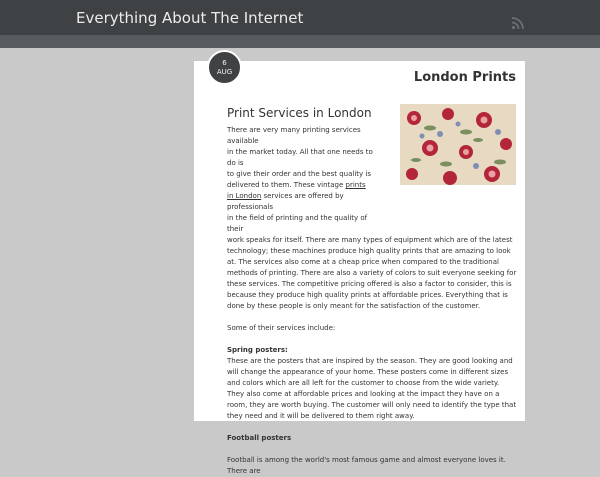  Describe the element at coordinates (465, 77) in the screenshot. I see `post-title: London Prints` at that location.